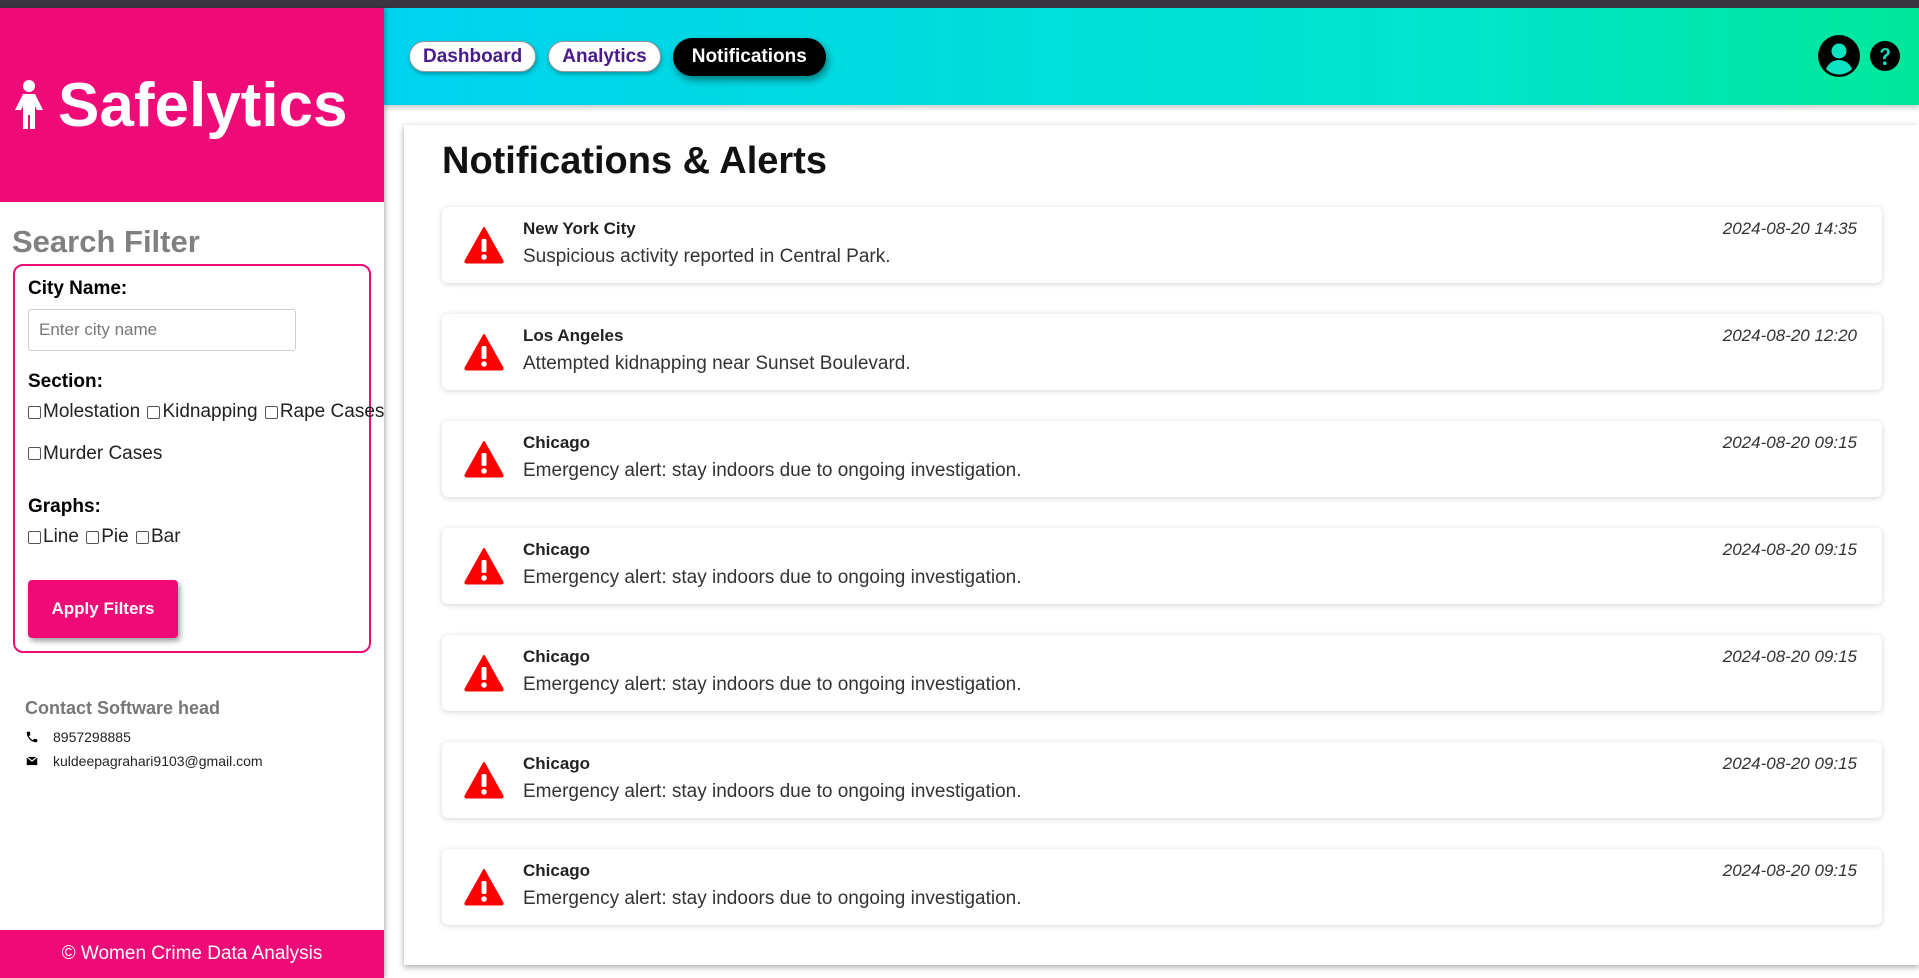 This screenshot has width=1919, height=978. I want to click on tab-notifications: Notifications, so click(749, 56).